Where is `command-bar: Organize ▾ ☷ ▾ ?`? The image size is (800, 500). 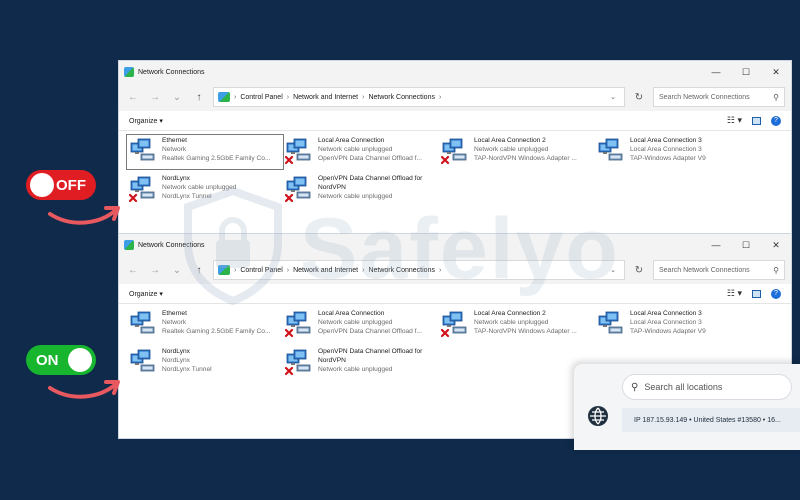
command-bar: Organize ▾ ☷ ▾ ? is located at coordinates (455, 294).